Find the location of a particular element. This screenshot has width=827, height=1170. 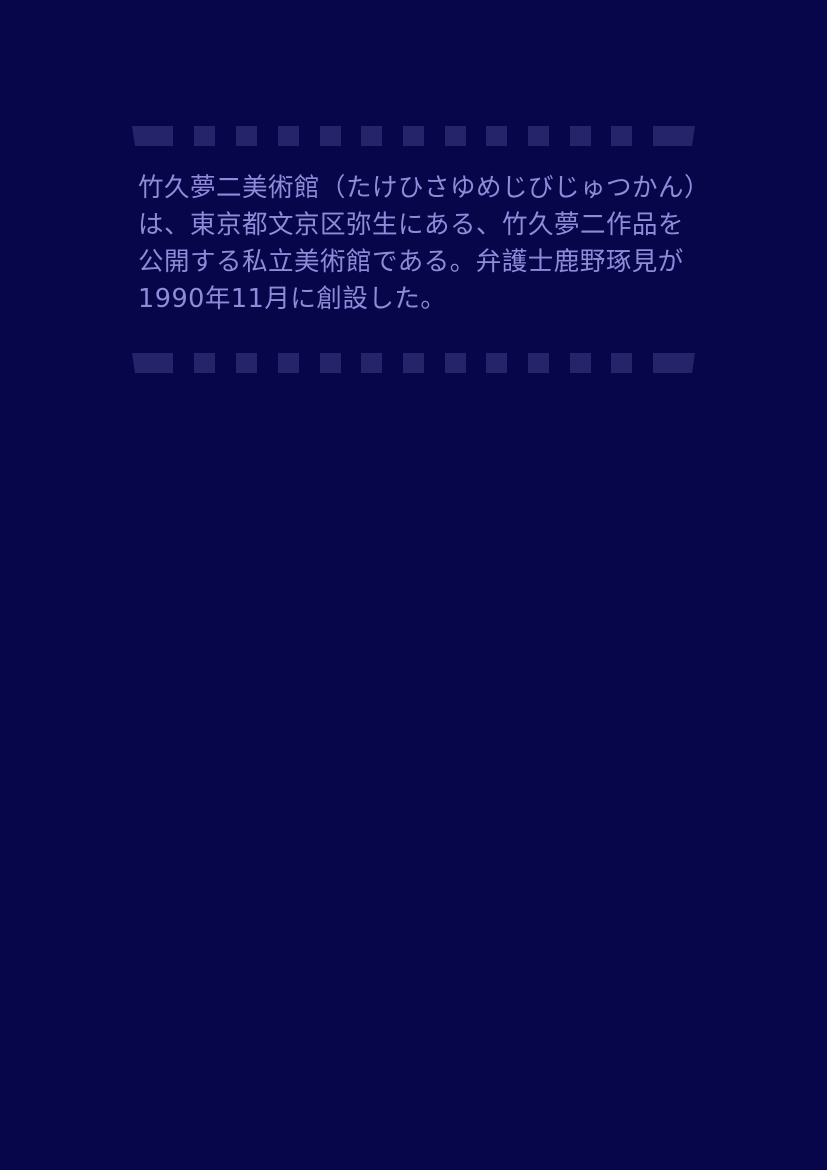

bottom-dashed-divider is located at coordinates (413, 363).